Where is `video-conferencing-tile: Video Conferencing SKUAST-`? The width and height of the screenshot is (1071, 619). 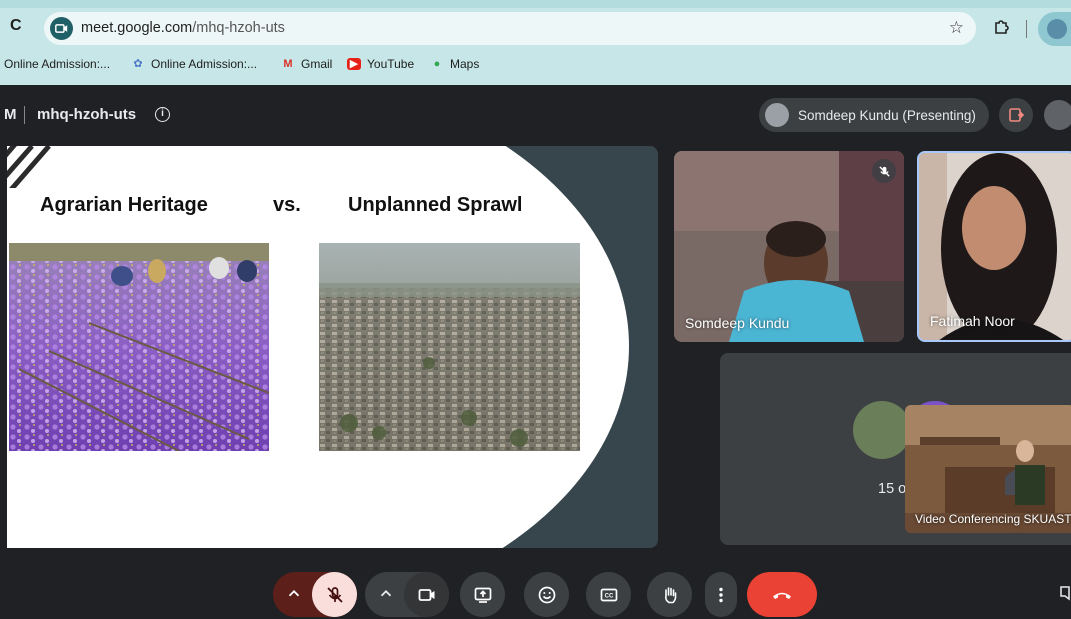
video-conferencing-tile: Video Conferencing SKUAST- is located at coordinates (988, 469).